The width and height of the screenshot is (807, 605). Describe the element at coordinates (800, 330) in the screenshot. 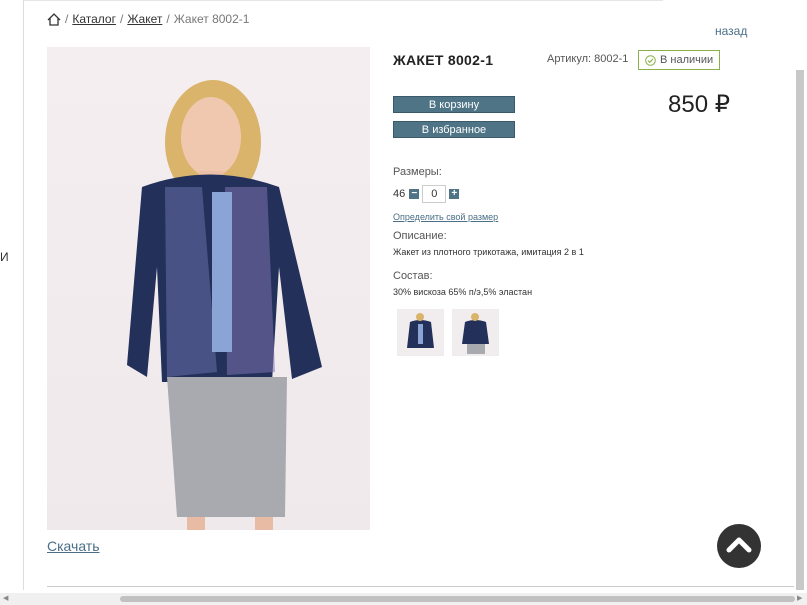

I see `vertical-scrollbar-thumb` at that location.